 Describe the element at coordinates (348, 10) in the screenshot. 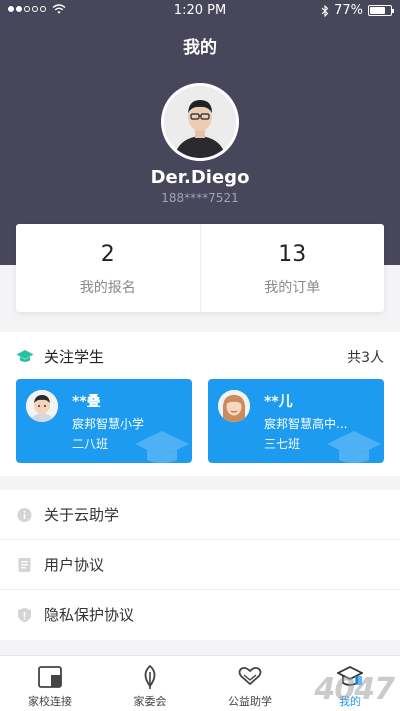

I see `battery-percent: 77%` at that location.